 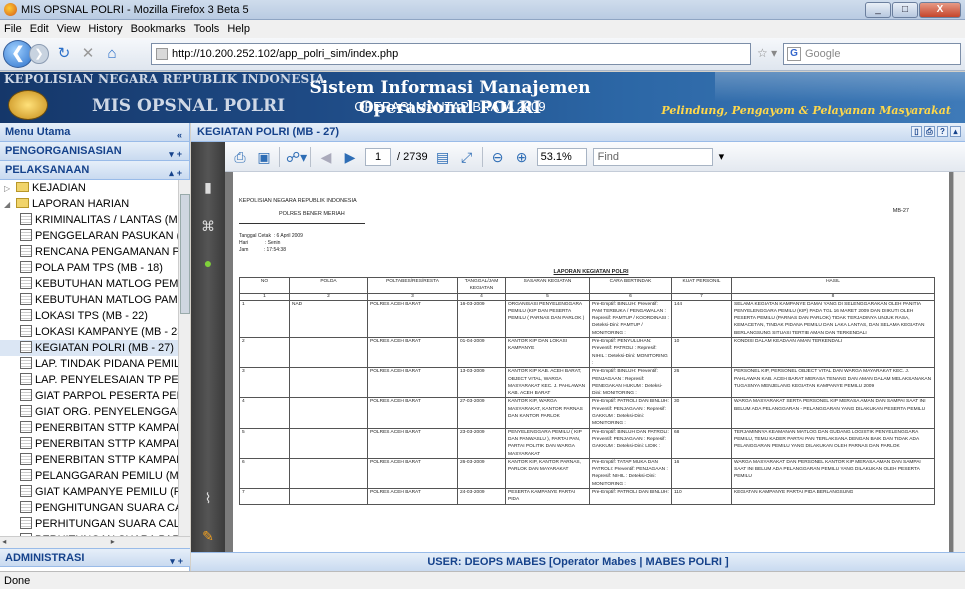 I want to click on binoculars-icon: ⌘, so click(x=208, y=226).